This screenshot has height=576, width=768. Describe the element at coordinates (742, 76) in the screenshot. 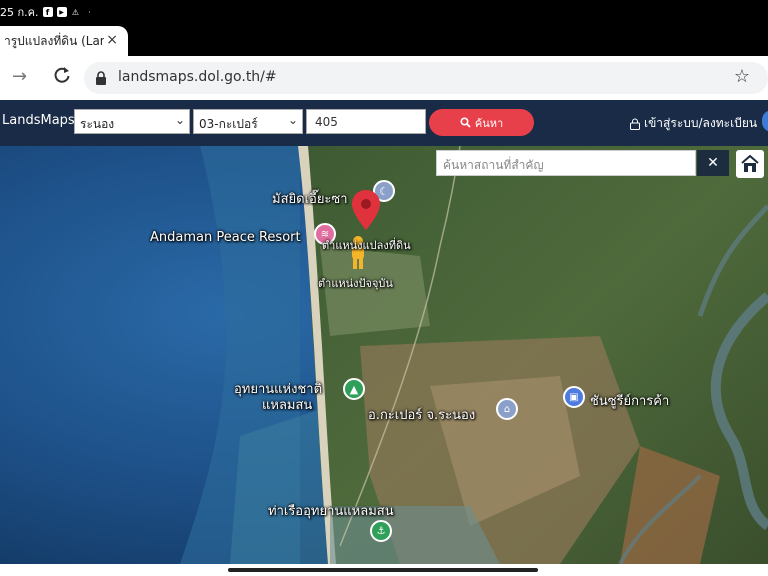

I see `bookmark-star-icon: ☆` at that location.